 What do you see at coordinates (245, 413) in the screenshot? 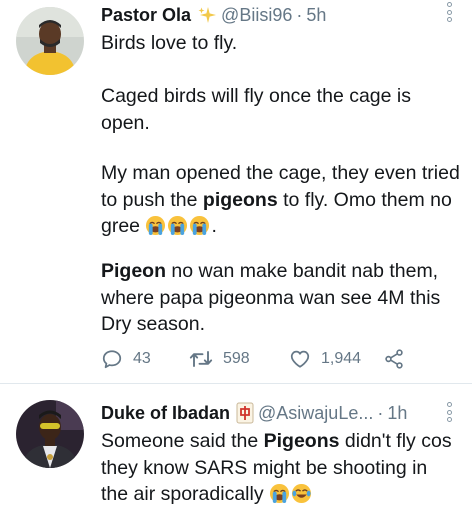
I see `mahjong-red-dragon-icon` at bounding box center [245, 413].